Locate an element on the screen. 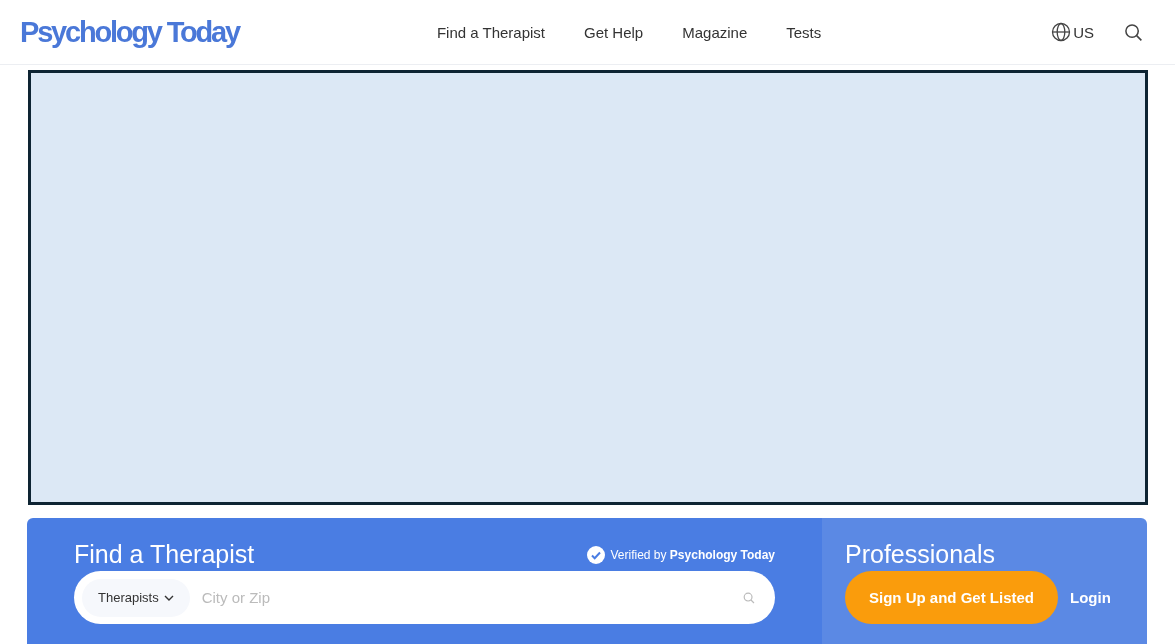 The height and width of the screenshot is (644, 1175). check-icon is located at coordinates (596, 554).